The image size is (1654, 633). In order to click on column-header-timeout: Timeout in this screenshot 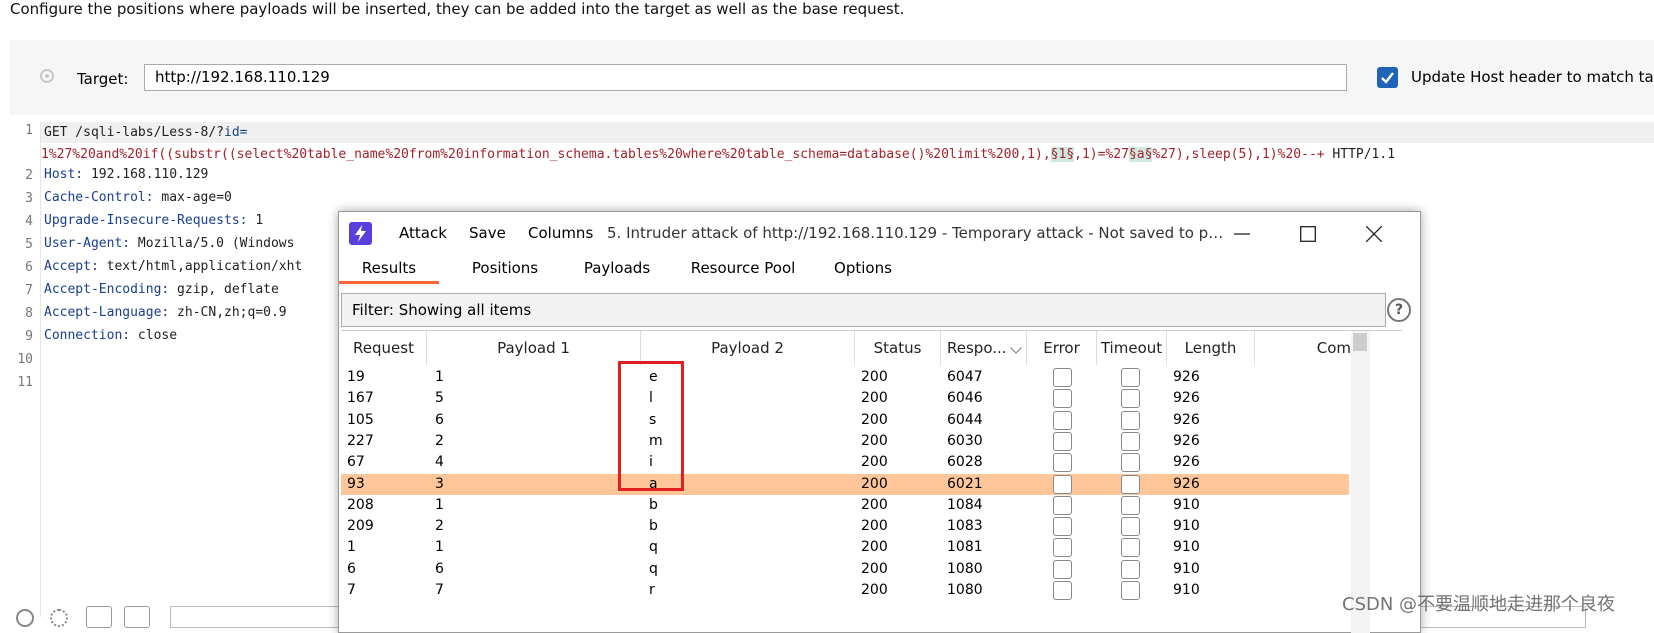, I will do `click(1132, 348)`.